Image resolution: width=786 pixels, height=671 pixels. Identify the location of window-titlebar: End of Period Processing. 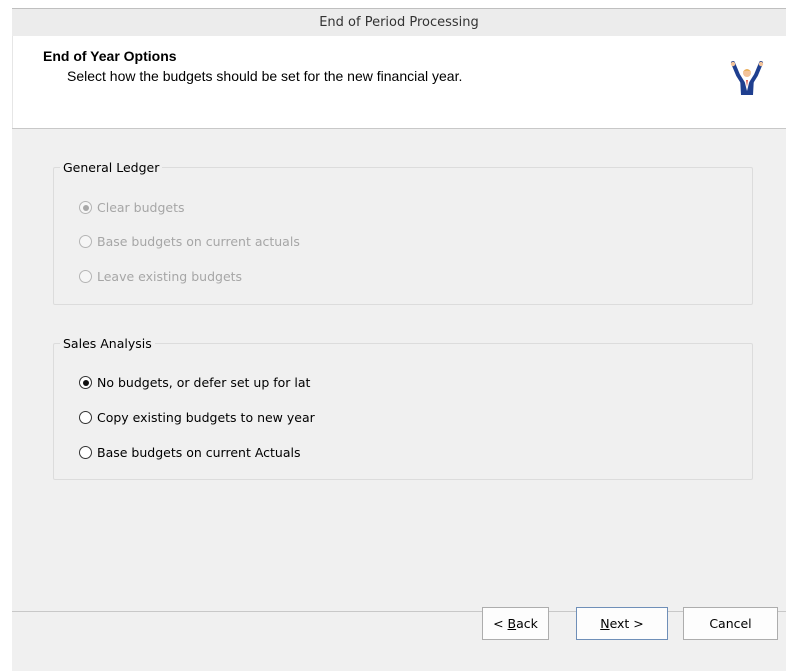
(399, 22).